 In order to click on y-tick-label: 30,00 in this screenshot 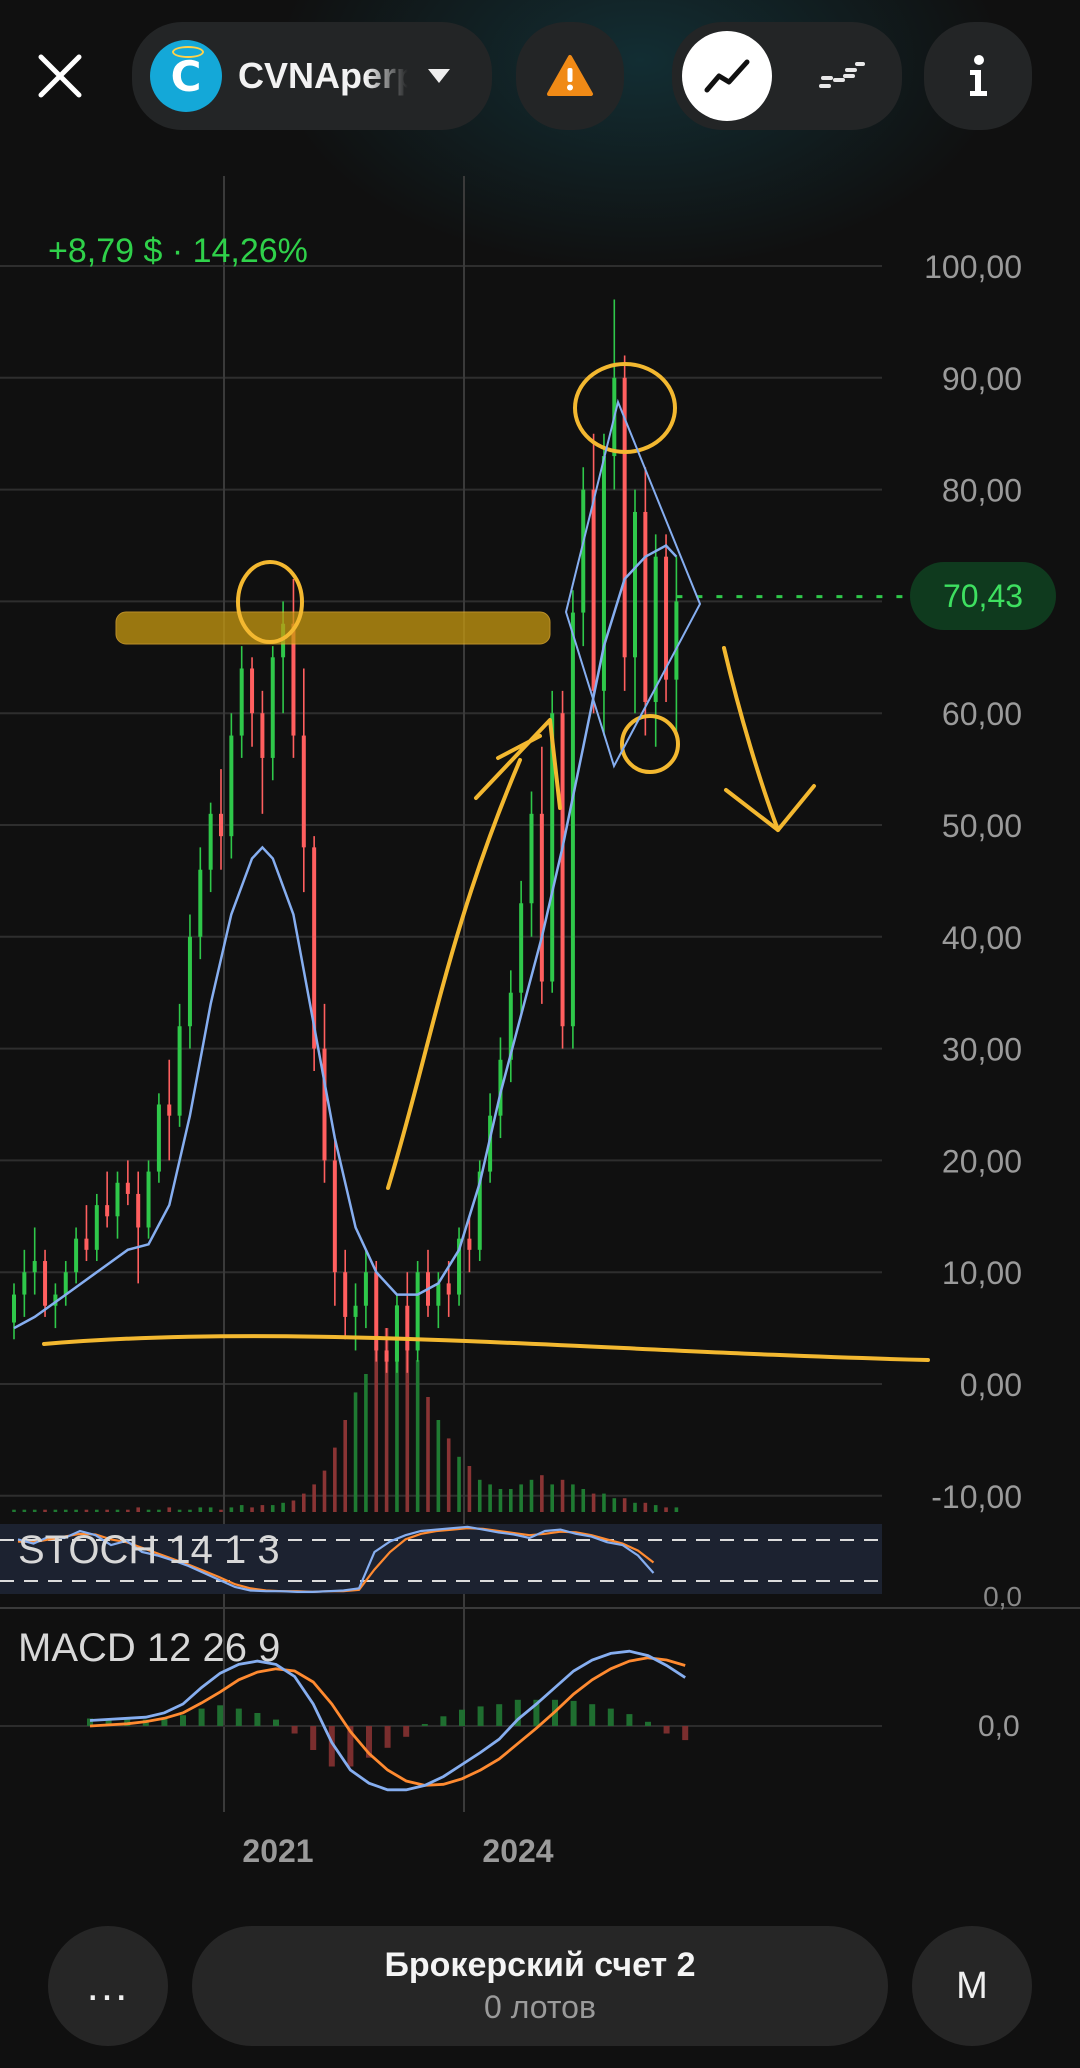, I will do `click(982, 1050)`.